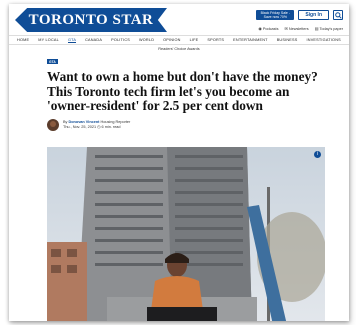 This screenshot has width=356, height=325. What do you see at coordinates (111, 127) in the screenshot?
I see `read-time: 6 min. read` at bounding box center [111, 127].